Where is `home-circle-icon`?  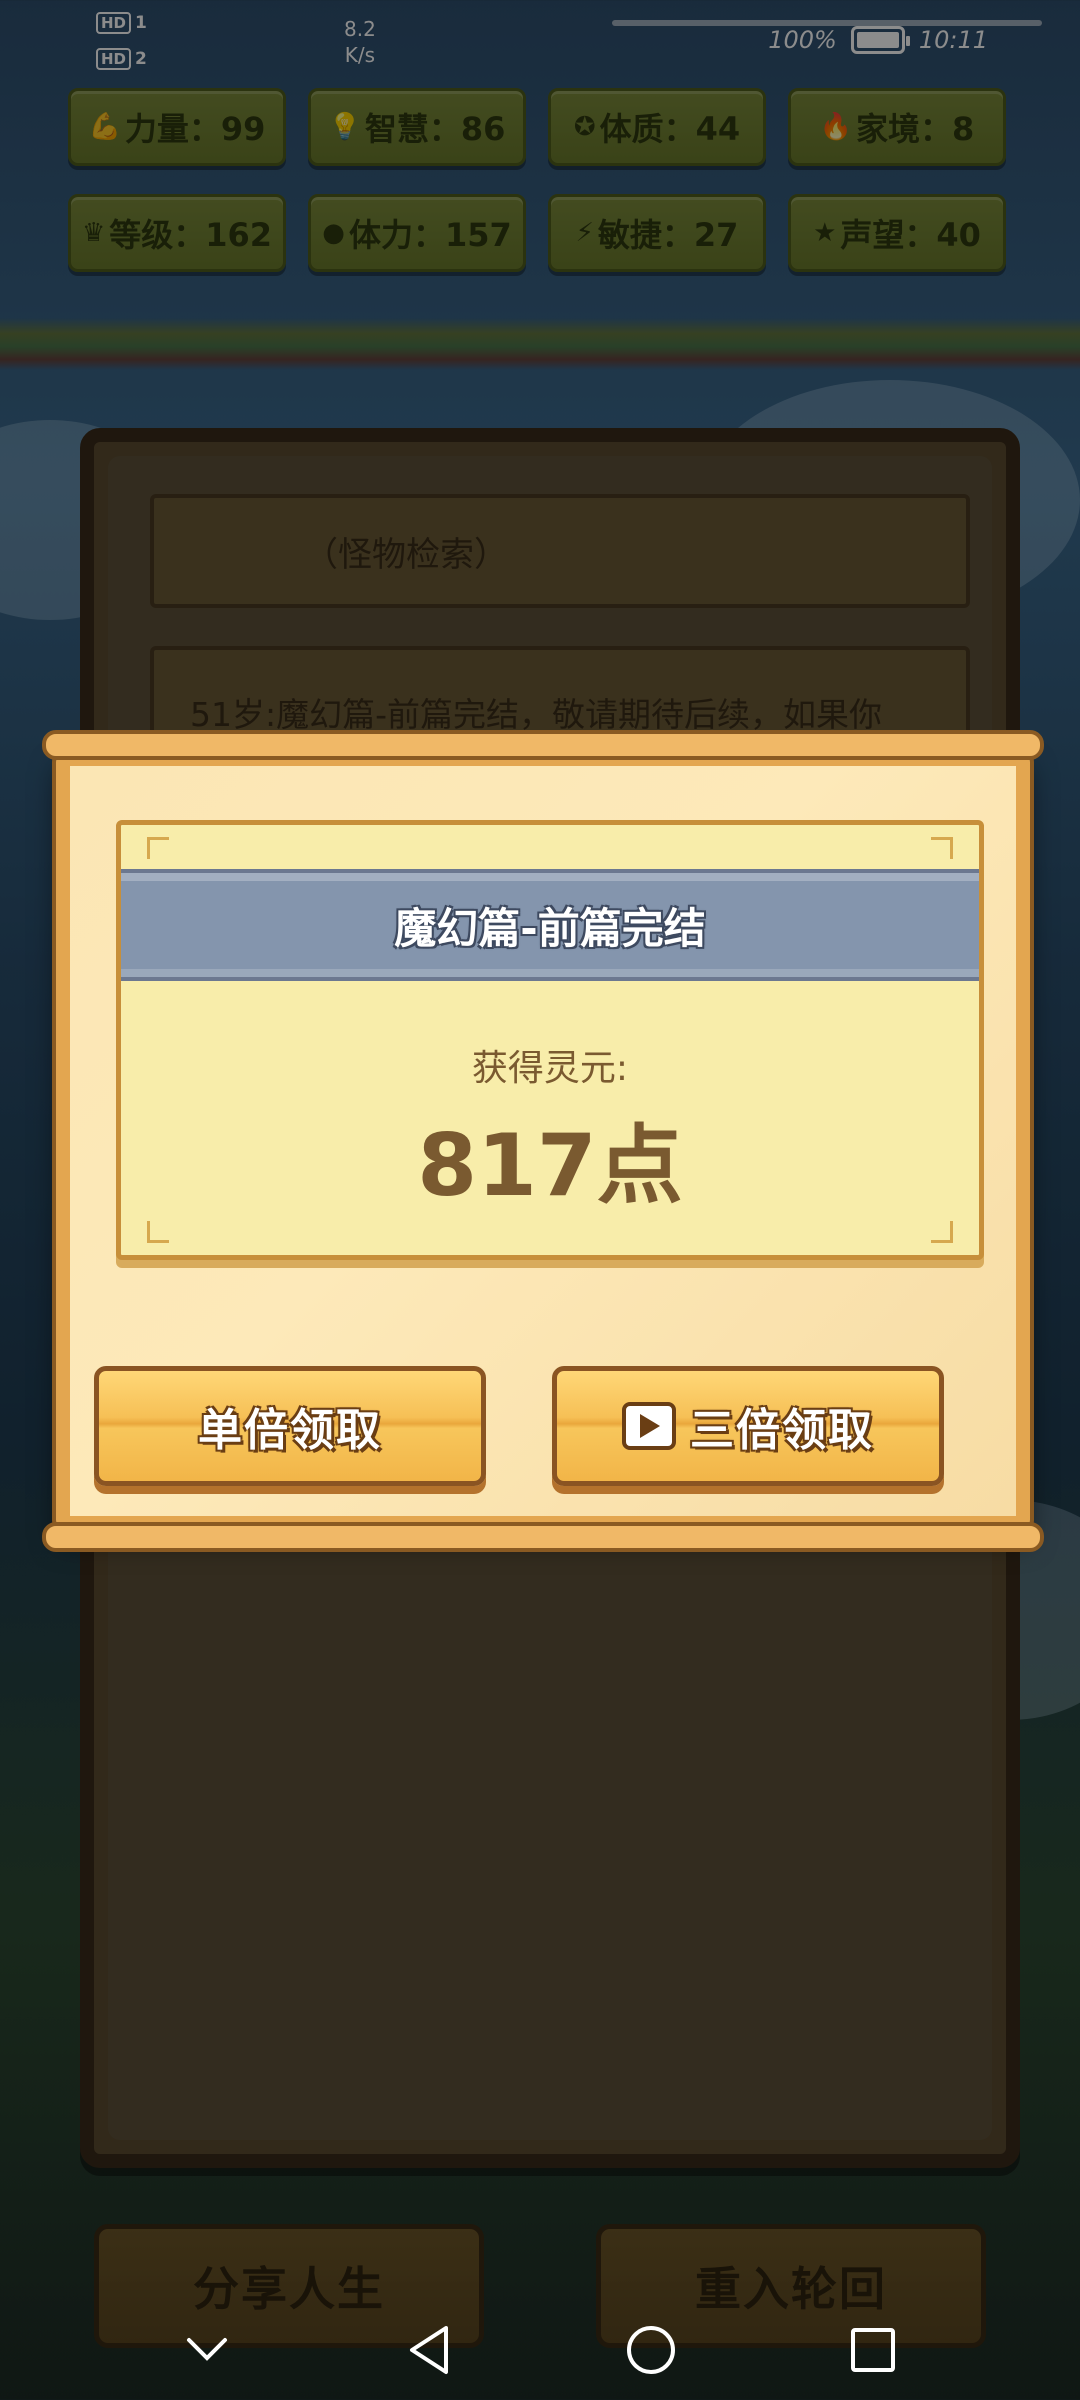
home-circle-icon is located at coordinates (651, 2350).